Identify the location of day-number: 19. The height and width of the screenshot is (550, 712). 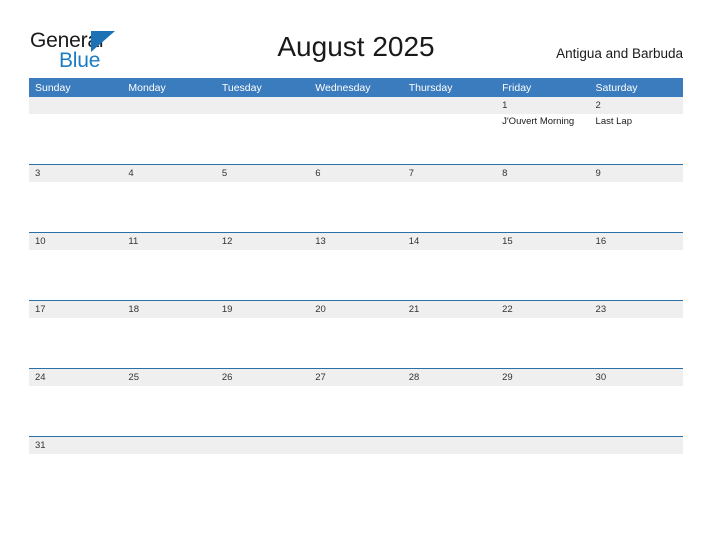
(262, 309).